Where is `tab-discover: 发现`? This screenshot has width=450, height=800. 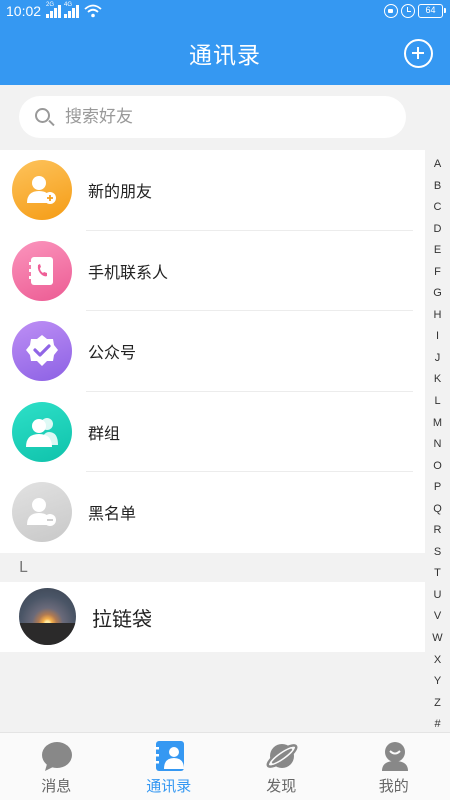 tab-discover: 发现 is located at coordinates (281, 766).